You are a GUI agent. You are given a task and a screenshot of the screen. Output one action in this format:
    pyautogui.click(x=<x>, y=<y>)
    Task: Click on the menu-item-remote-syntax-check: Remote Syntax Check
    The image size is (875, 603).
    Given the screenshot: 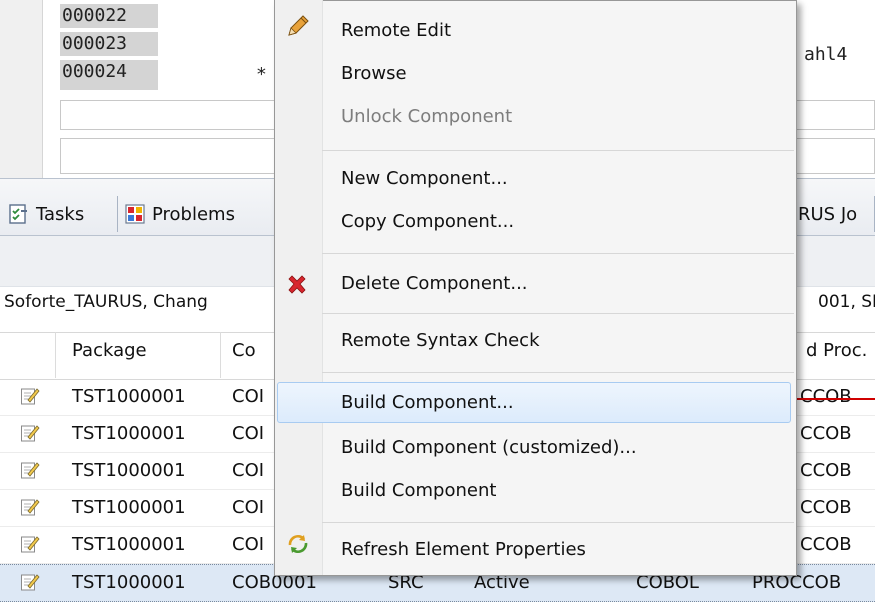 What is the action you would take?
    pyautogui.click(x=440, y=341)
    